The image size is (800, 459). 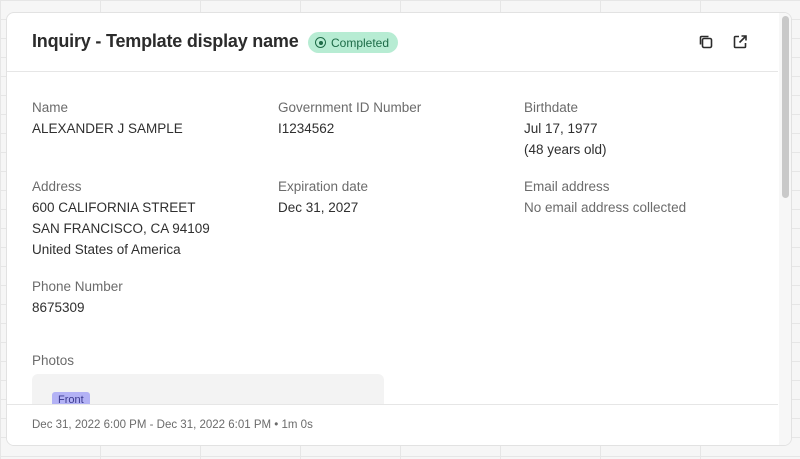 What do you see at coordinates (349, 118) in the screenshot?
I see `field-government-id: Government ID Number I1234562` at bounding box center [349, 118].